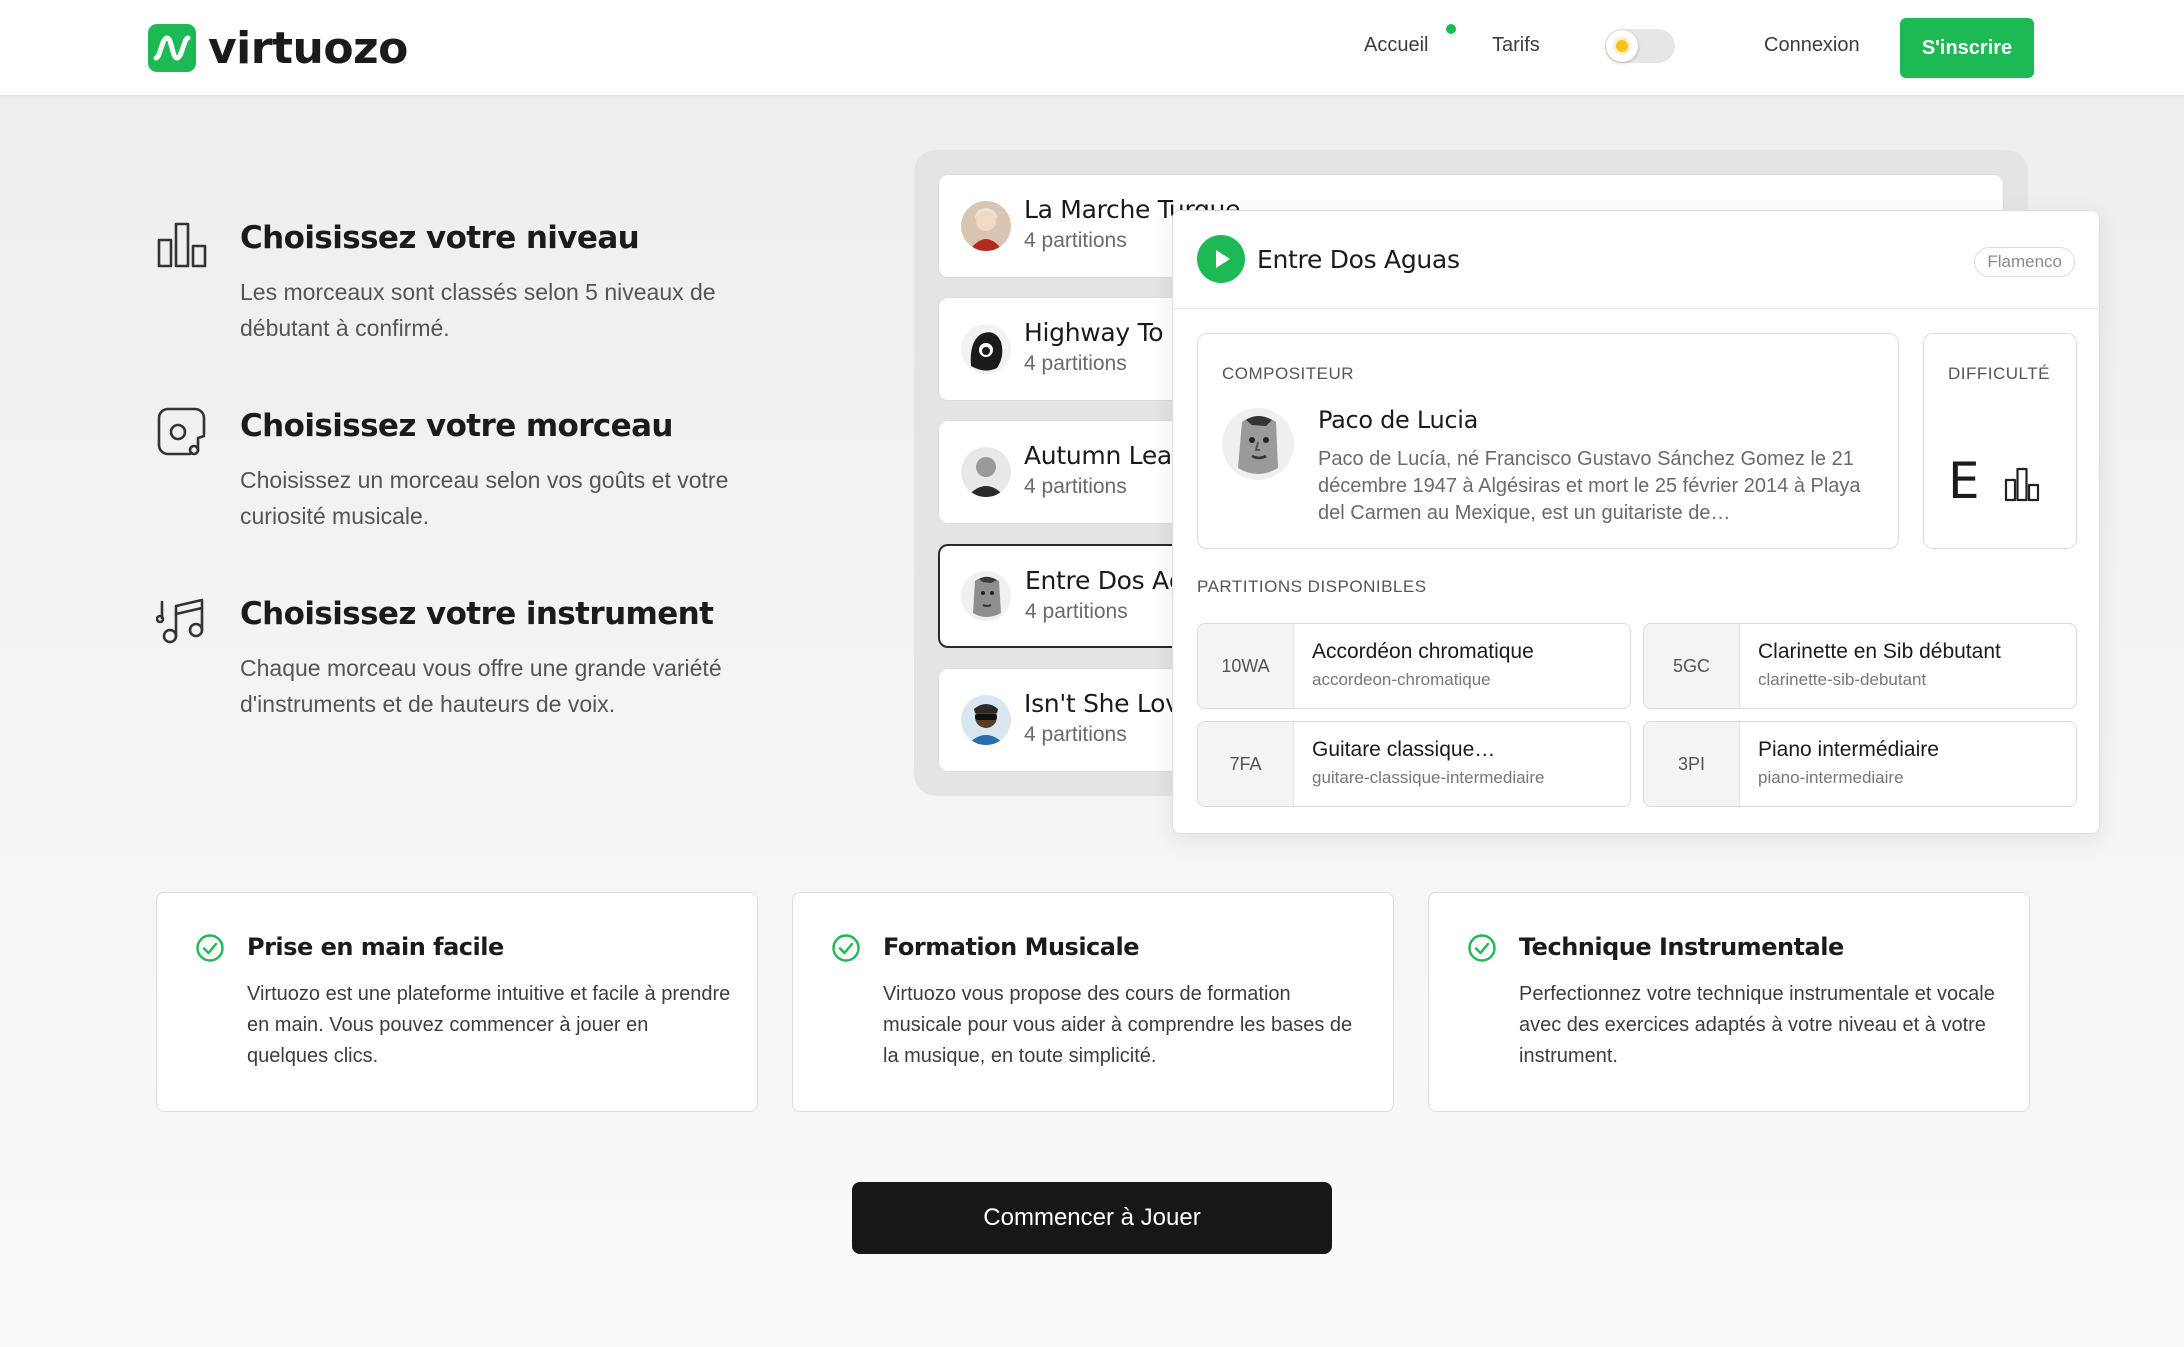 The image size is (2184, 1347). What do you see at coordinates (375, 947) in the screenshot?
I see `card-title: Prise en main facile` at bounding box center [375, 947].